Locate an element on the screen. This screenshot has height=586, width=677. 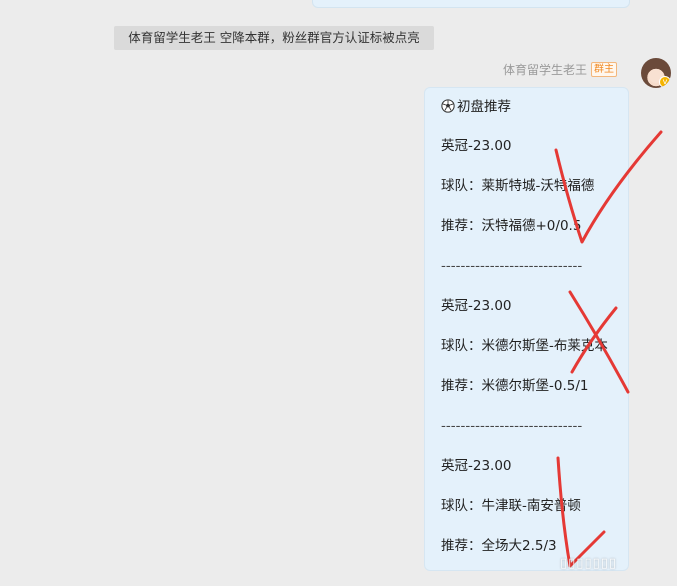
message-title-row: 初盘推荐 is located at coordinates (476, 107).